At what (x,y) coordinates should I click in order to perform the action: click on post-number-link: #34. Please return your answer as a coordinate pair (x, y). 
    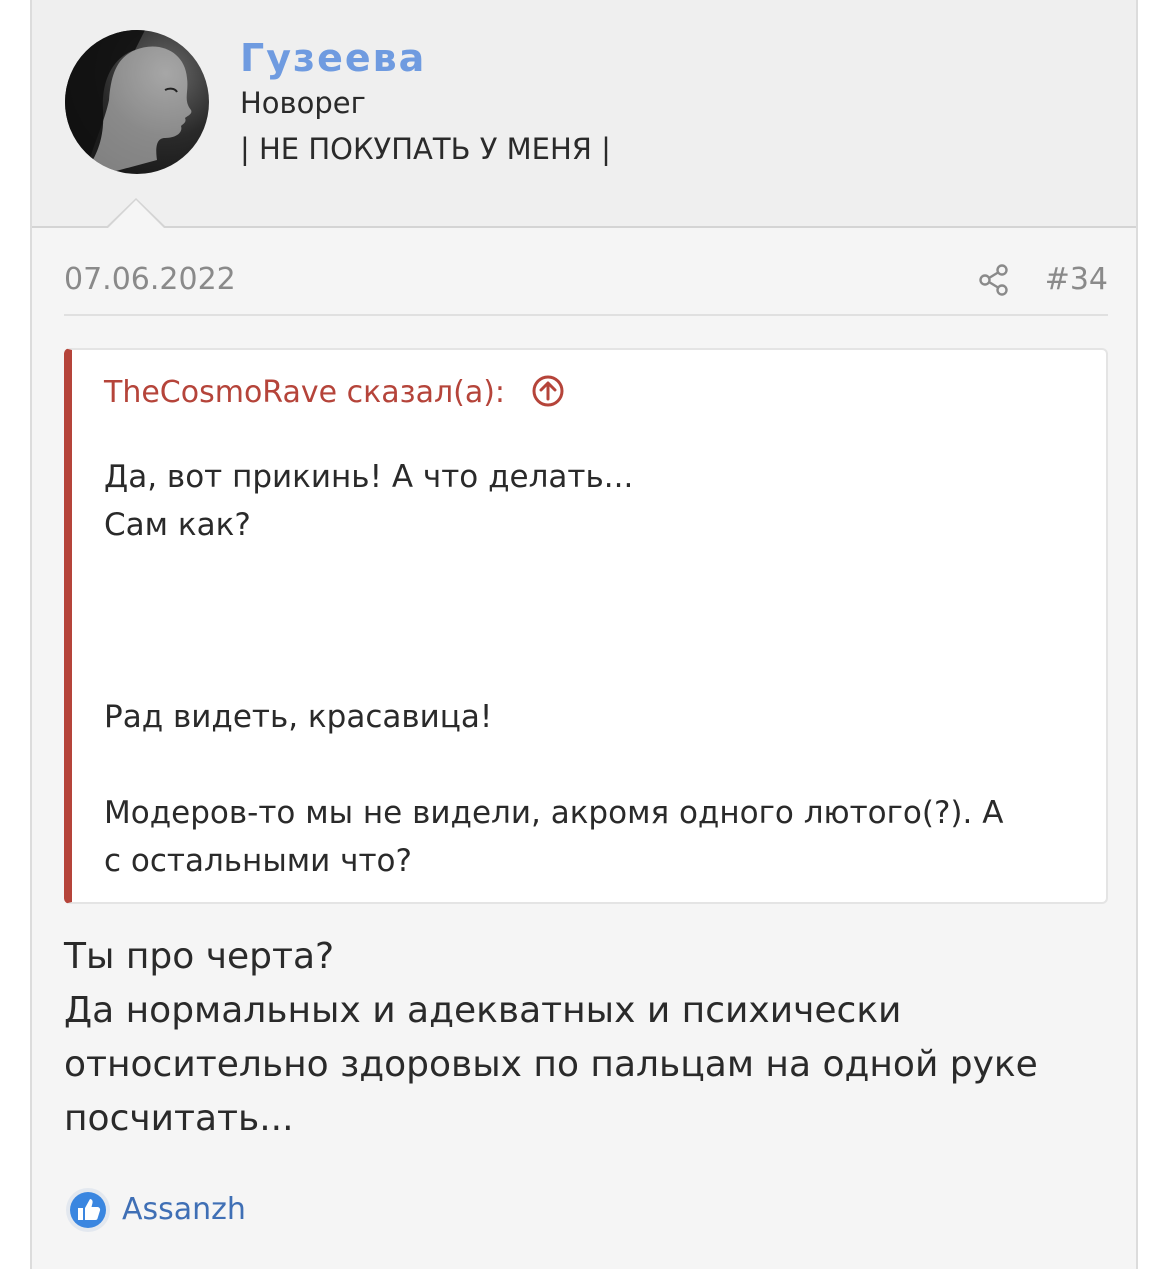
    Looking at the image, I should click on (1076, 279).